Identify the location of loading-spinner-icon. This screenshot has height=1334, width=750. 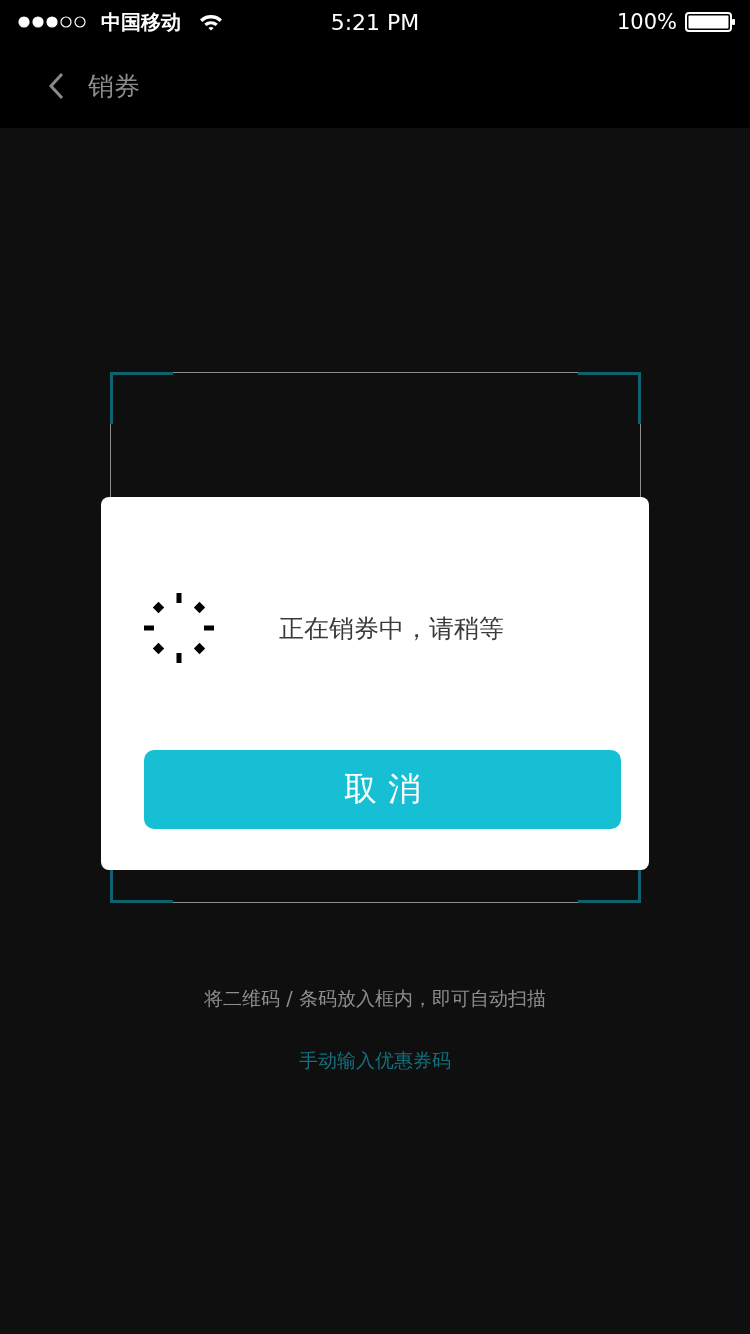
(179, 628).